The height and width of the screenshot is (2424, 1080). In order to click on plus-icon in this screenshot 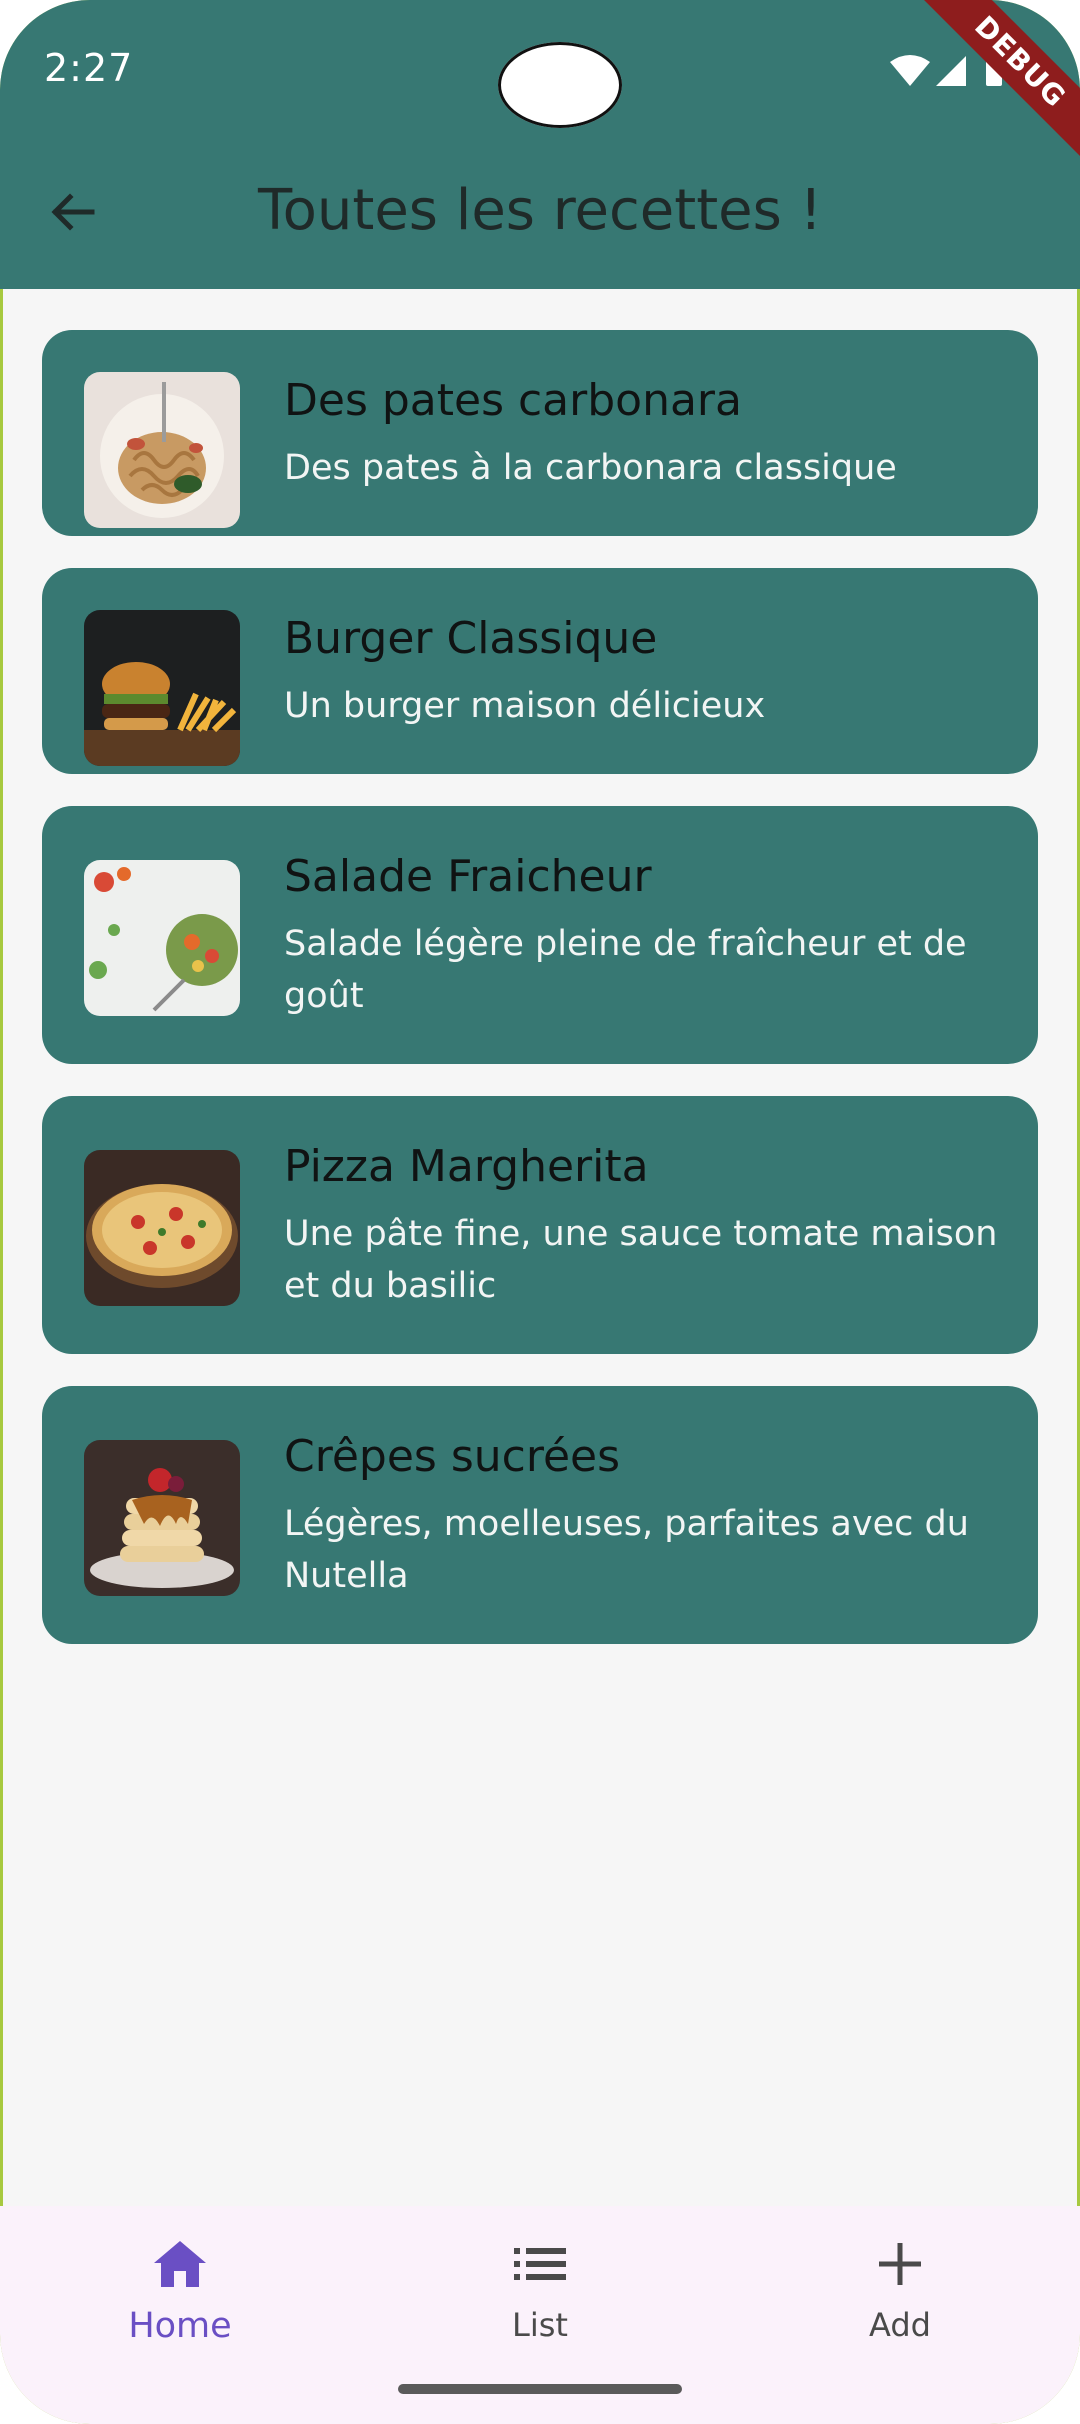, I will do `click(900, 2264)`.